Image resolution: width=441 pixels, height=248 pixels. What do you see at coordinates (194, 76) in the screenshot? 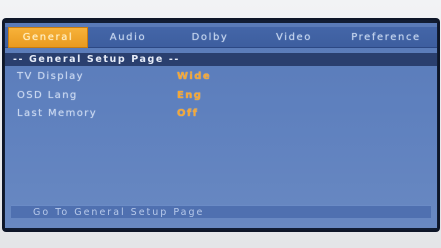
I see `setting-value: Wide` at bounding box center [194, 76].